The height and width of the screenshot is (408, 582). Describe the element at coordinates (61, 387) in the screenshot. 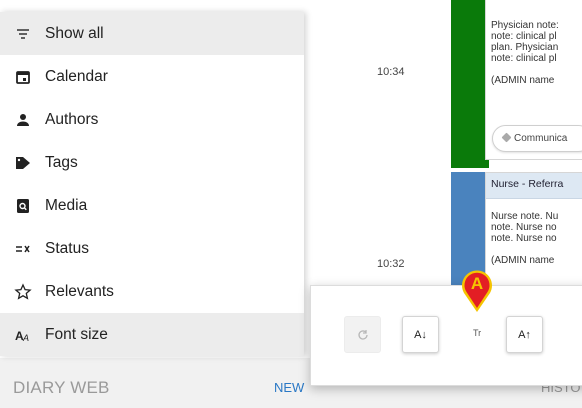

I see `app-brand: DIARY WEB` at that location.